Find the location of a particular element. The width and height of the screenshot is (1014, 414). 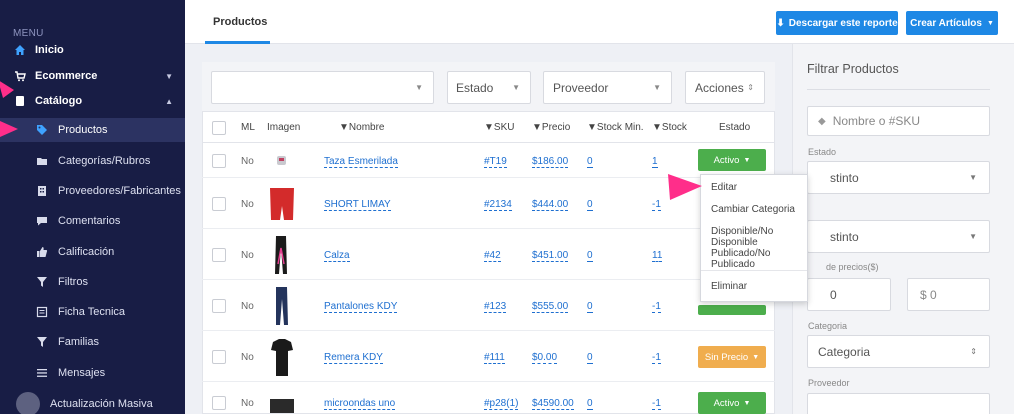

stock-min-value: 0 is located at coordinates (590, 404).